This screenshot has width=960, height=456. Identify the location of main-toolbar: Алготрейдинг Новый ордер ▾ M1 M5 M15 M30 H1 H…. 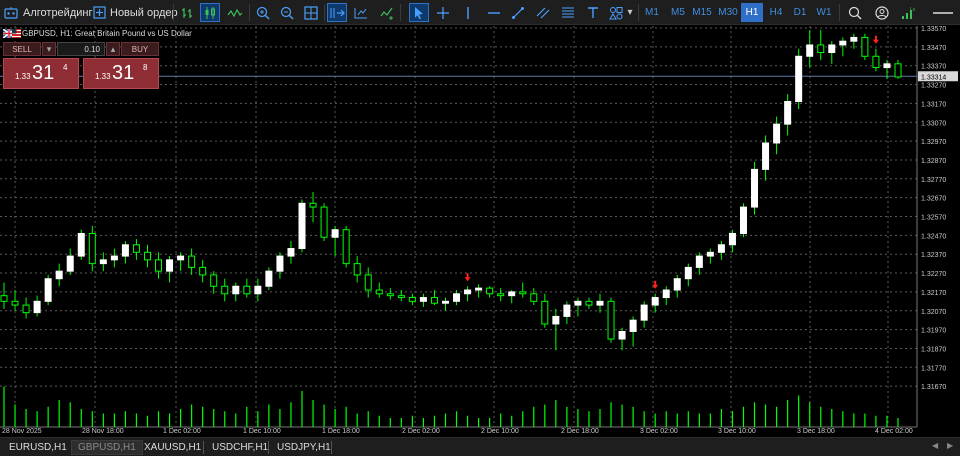
(480, 12).